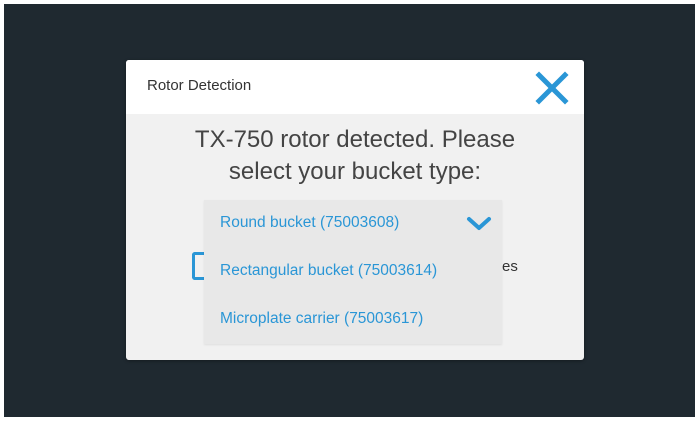 The height and width of the screenshot is (421, 699). Describe the element at coordinates (329, 270) in the screenshot. I see `option-label: Rectangular bucket (75003614)` at that location.